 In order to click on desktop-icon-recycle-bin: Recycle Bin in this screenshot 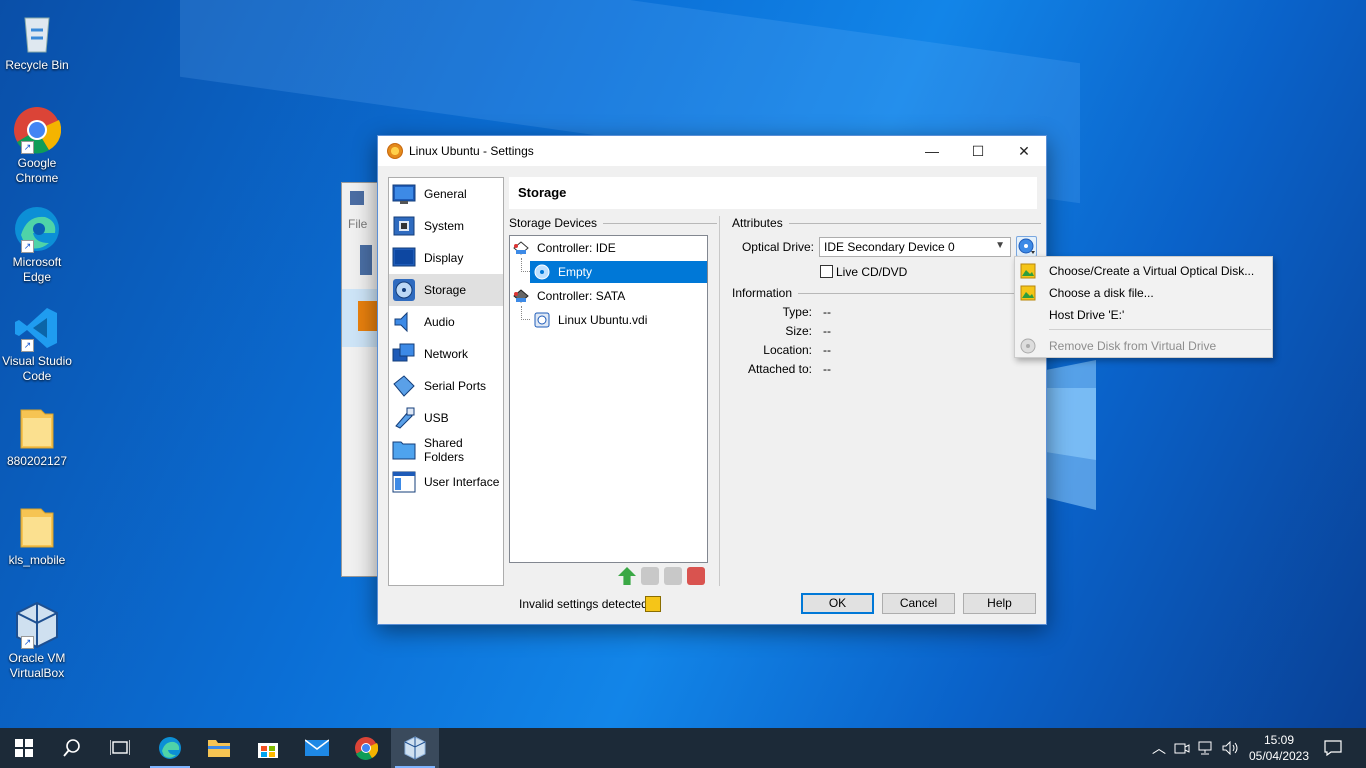, I will do `click(37, 40)`.